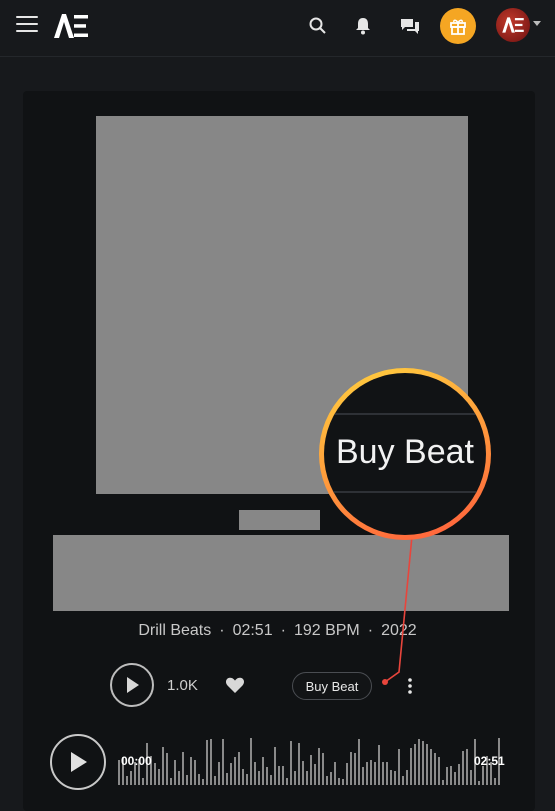 This screenshot has width=555, height=811. What do you see at coordinates (410, 26) in the screenshot?
I see `chat-icon` at bounding box center [410, 26].